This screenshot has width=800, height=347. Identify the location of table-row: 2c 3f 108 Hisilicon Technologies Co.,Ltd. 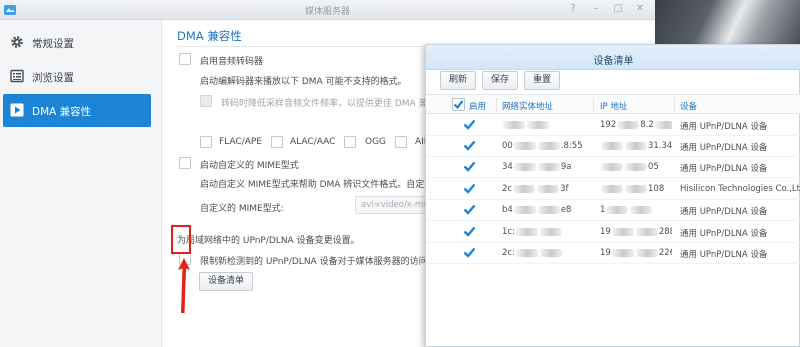
(613, 189).